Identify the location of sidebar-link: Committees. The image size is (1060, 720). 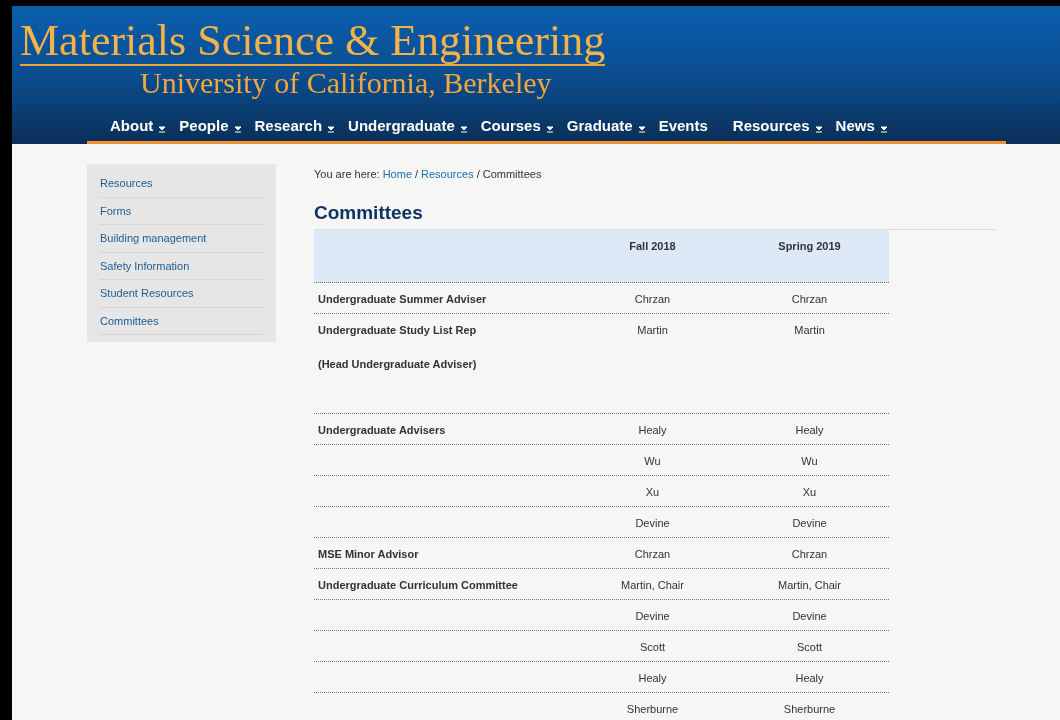
(181, 321).